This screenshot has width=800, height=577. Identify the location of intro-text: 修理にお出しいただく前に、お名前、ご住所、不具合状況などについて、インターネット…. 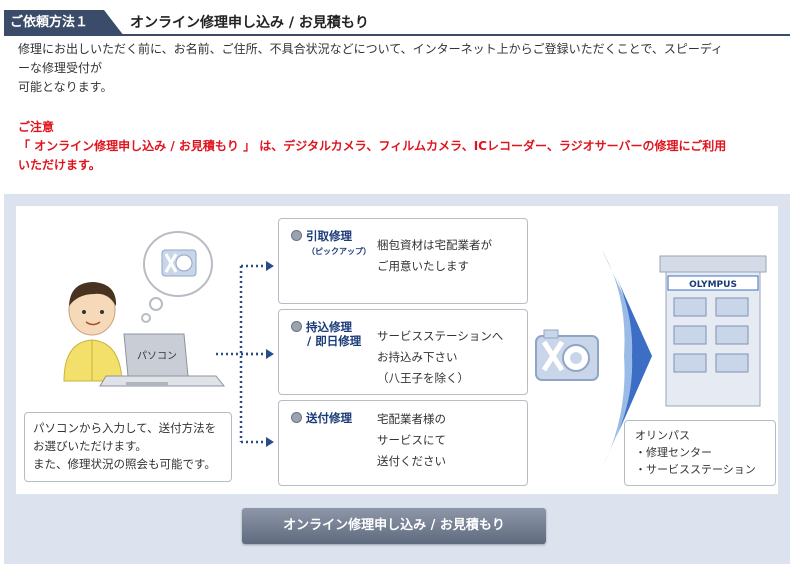
(403, 68).